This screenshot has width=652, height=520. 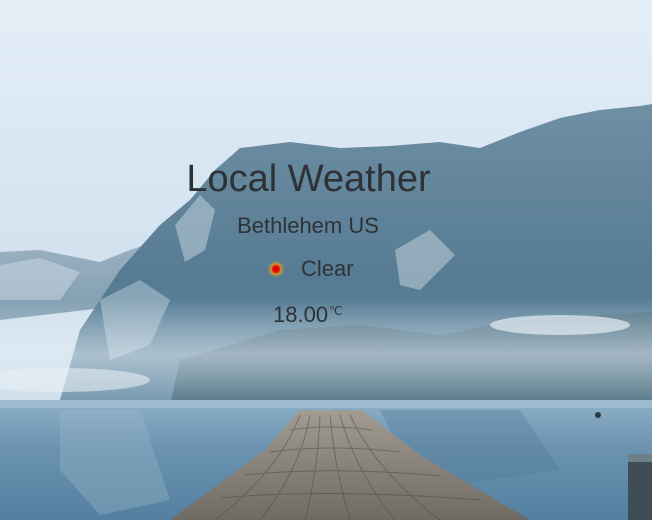 I want to click on clear-sun-icon, so click(x=276, y=269).